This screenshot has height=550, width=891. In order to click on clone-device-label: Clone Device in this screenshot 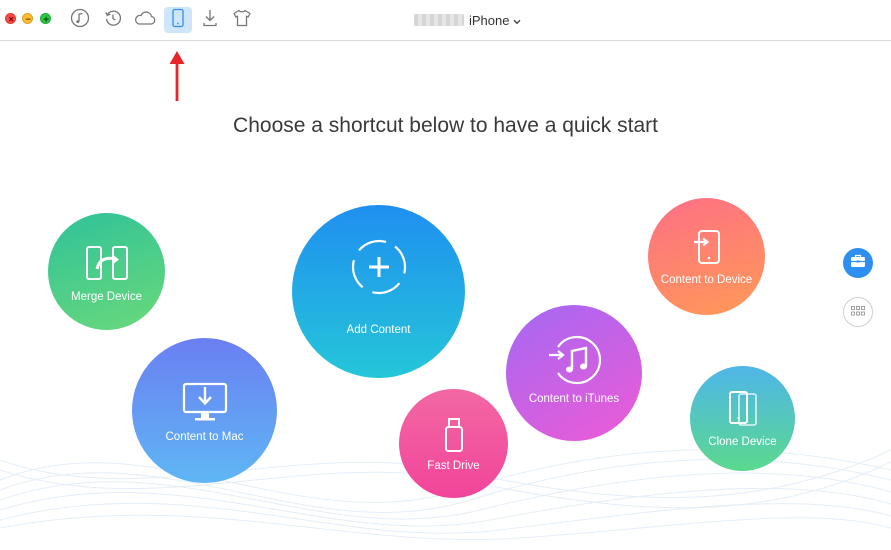, I will do `click(742, 442)`.